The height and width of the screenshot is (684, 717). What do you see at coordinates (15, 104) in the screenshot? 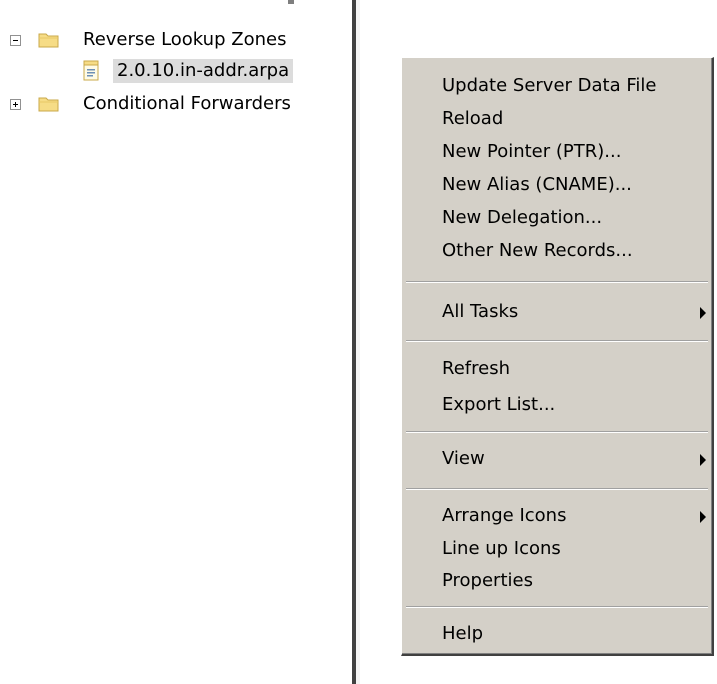
I see `expand-conditional-forwarders-toggle` at bounding box center [15, 104].